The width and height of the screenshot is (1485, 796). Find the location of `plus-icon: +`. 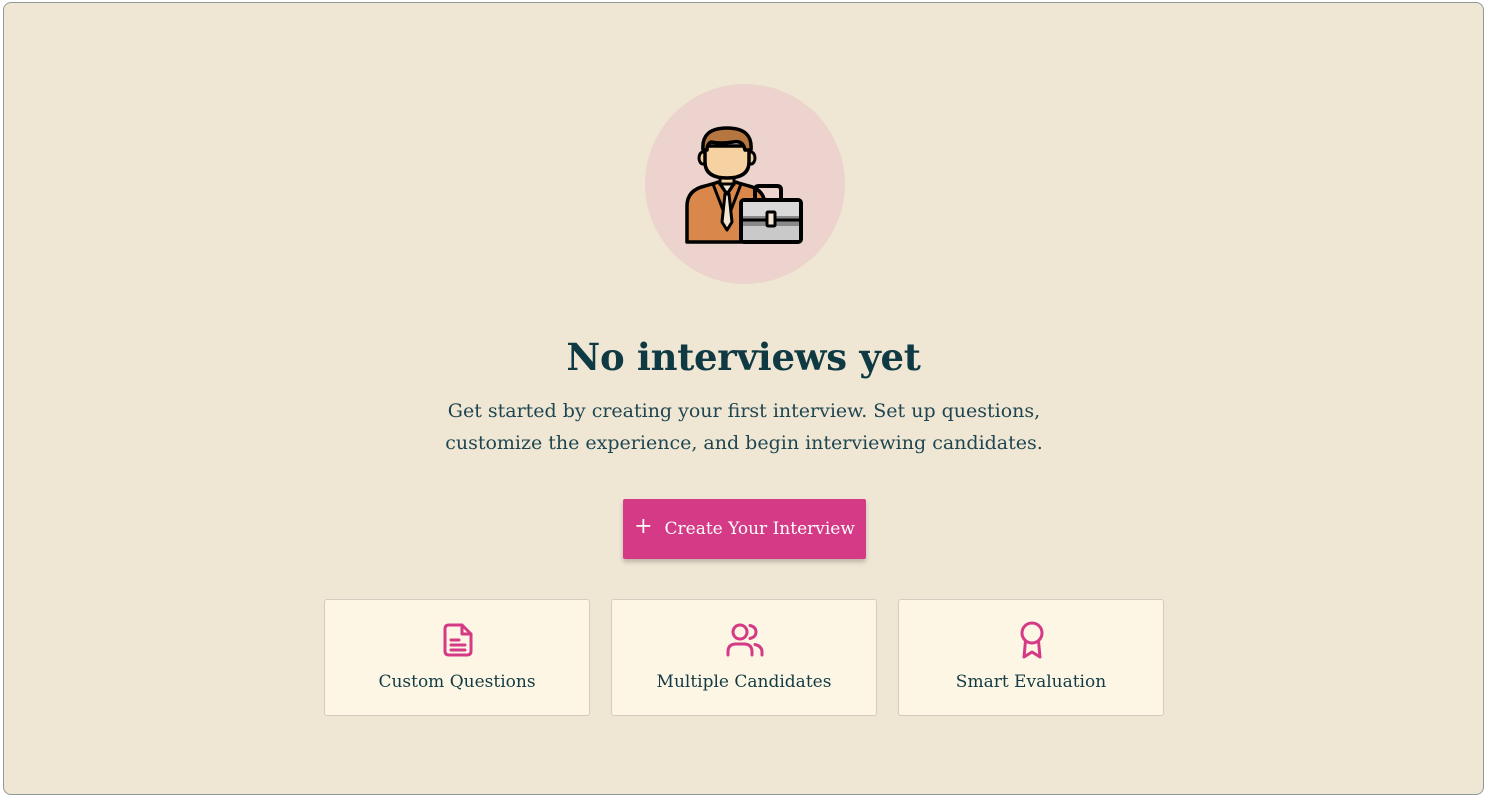

plus-icon: + is located at coordinates (643, 526).